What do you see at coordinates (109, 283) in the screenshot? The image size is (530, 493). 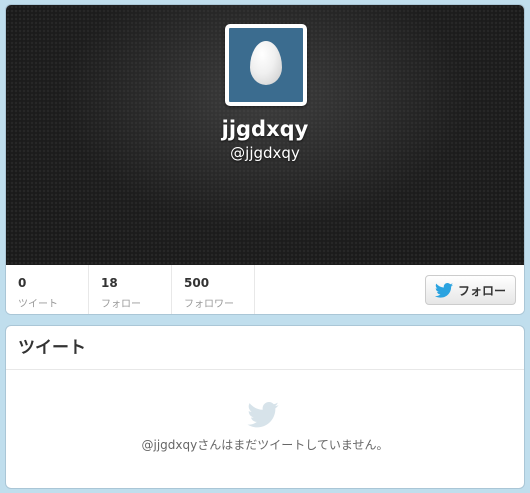 I see `stat-following-value: 18` at bounding box center [109, 283].